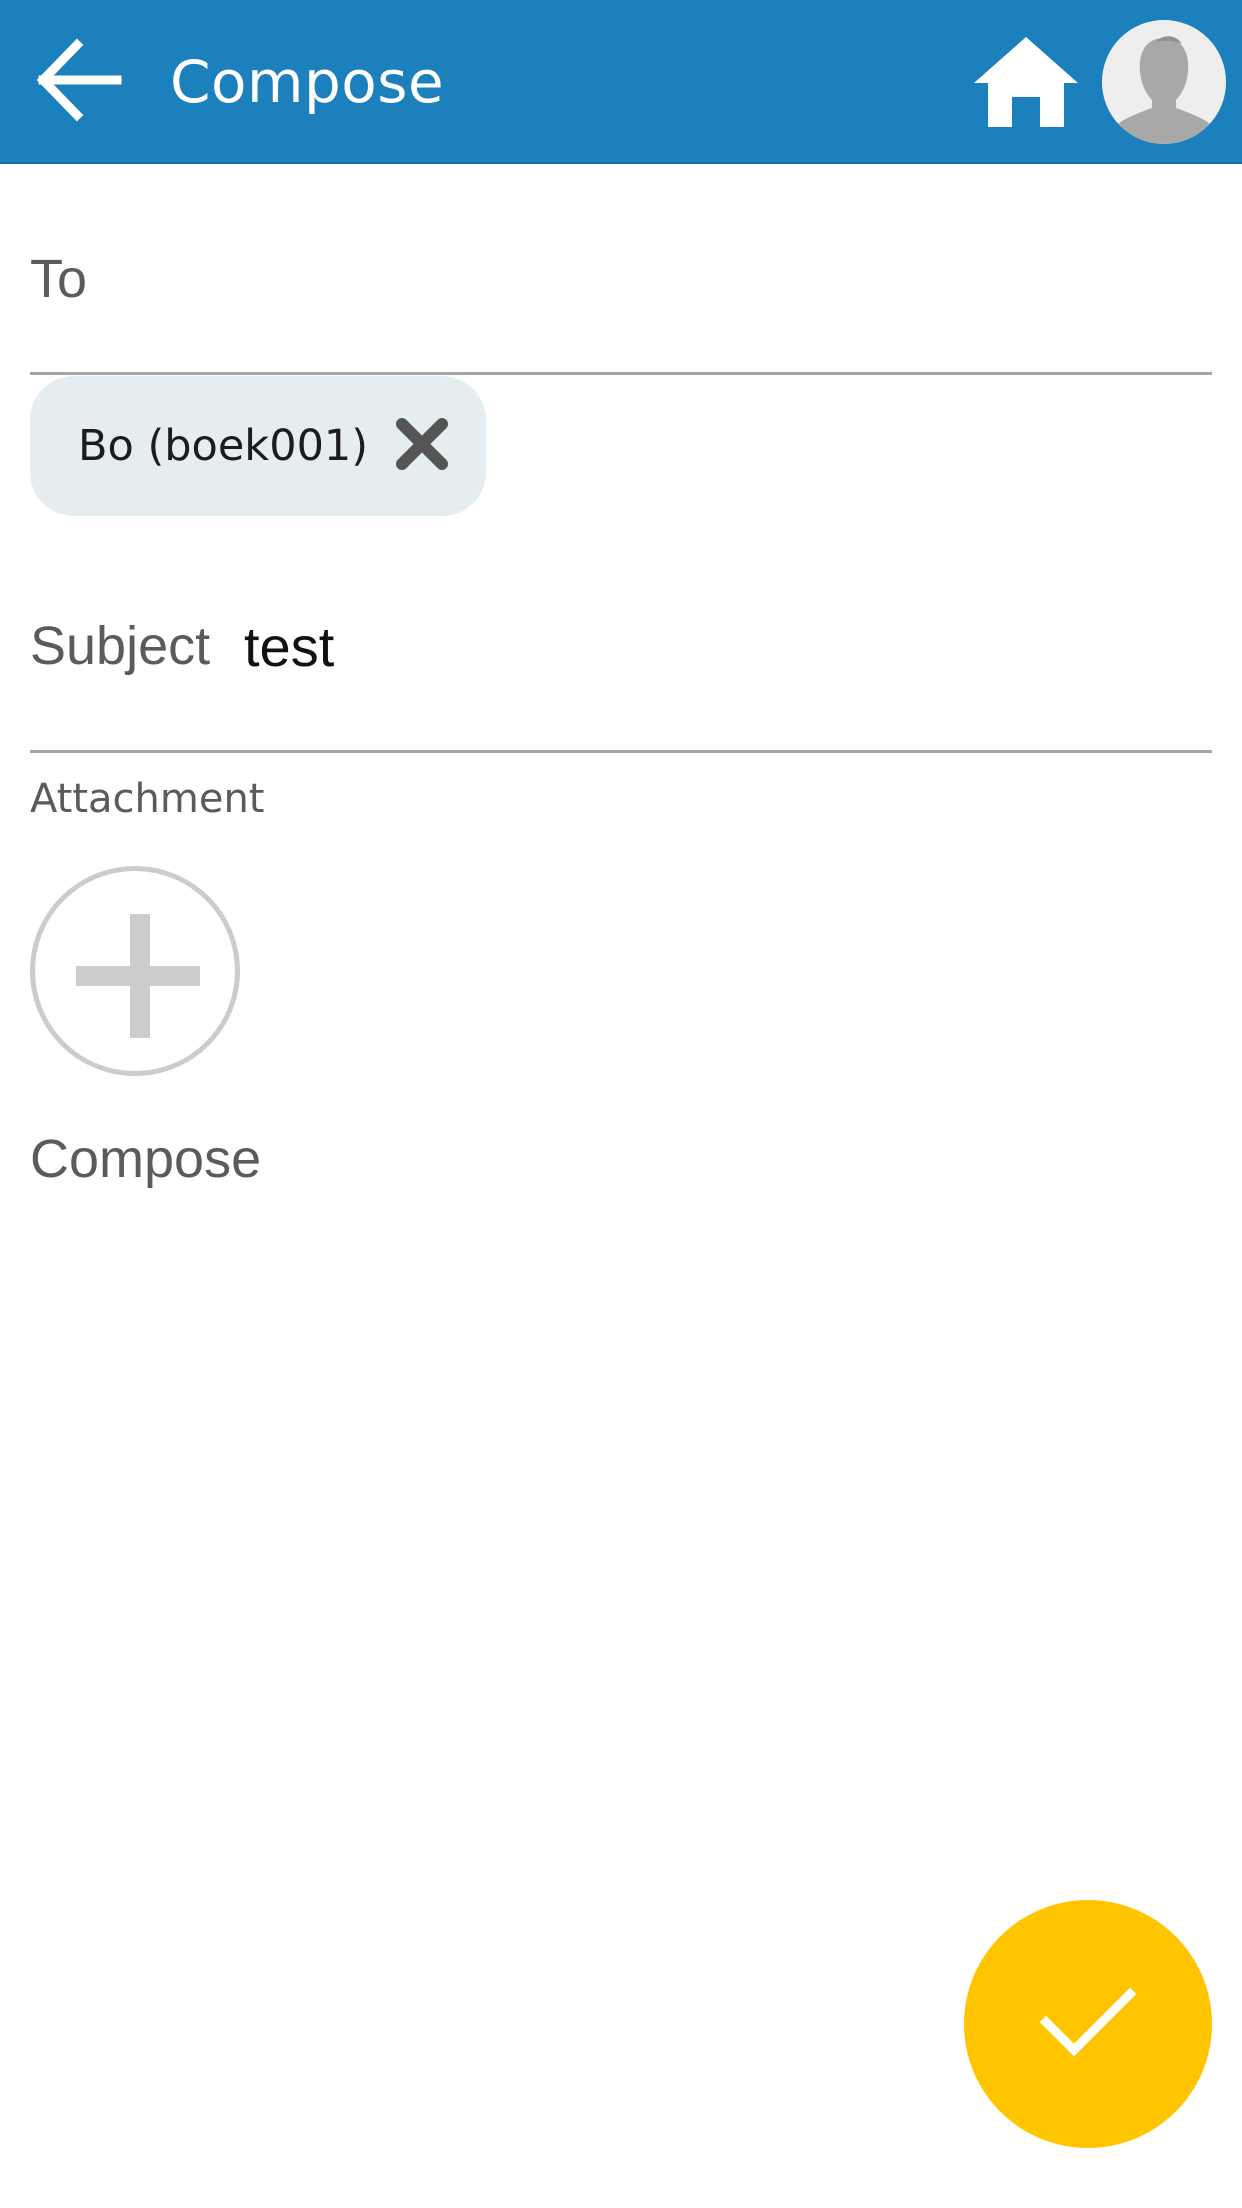 The width and height of the screenshot is (1242, 2208). I want to click on remove-recipient-button, so click(422, 446).